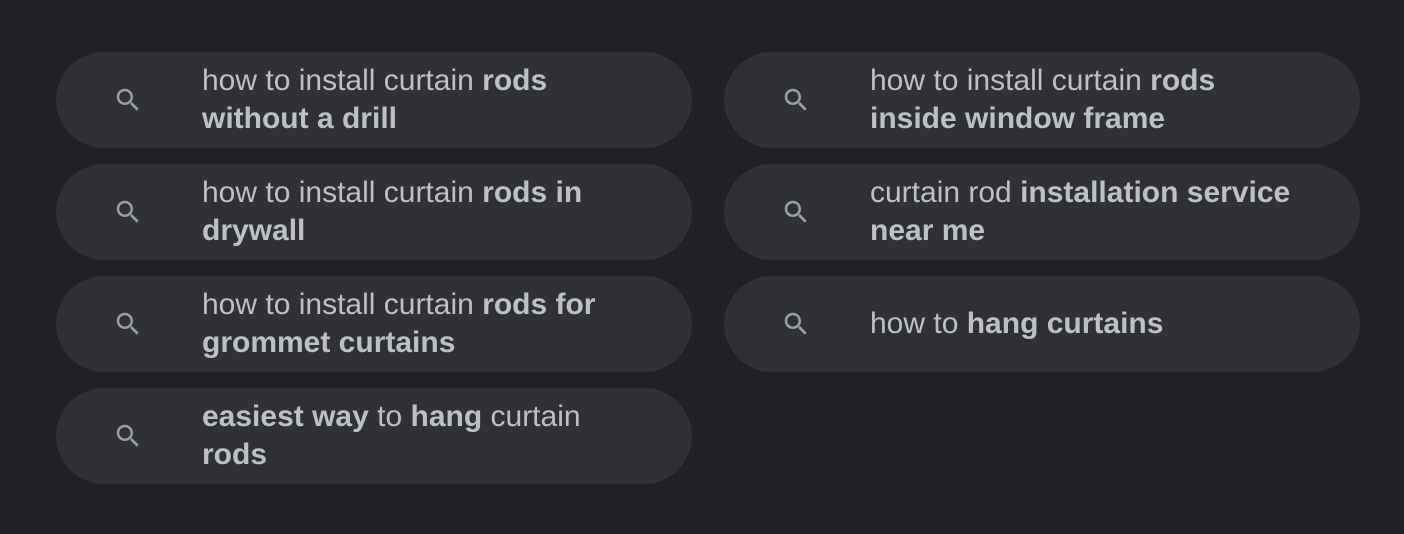 The height and width of the screenshot is (534, 1404). I want to click on query-text-bold: easiest way, so click(285, 416).